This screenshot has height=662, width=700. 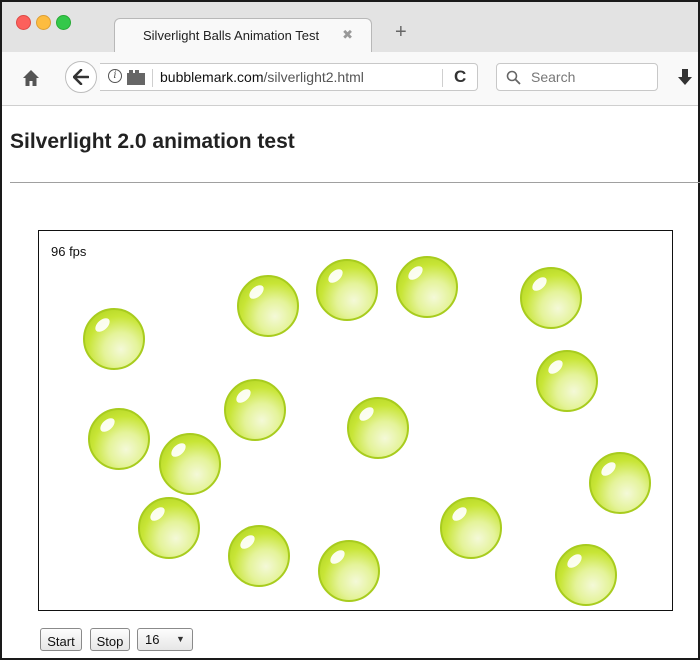 What do you see at coordinates (212, 77) in the screenshot?
I see `url-domain: bubblemark.com` at bounding box center [212, 77].